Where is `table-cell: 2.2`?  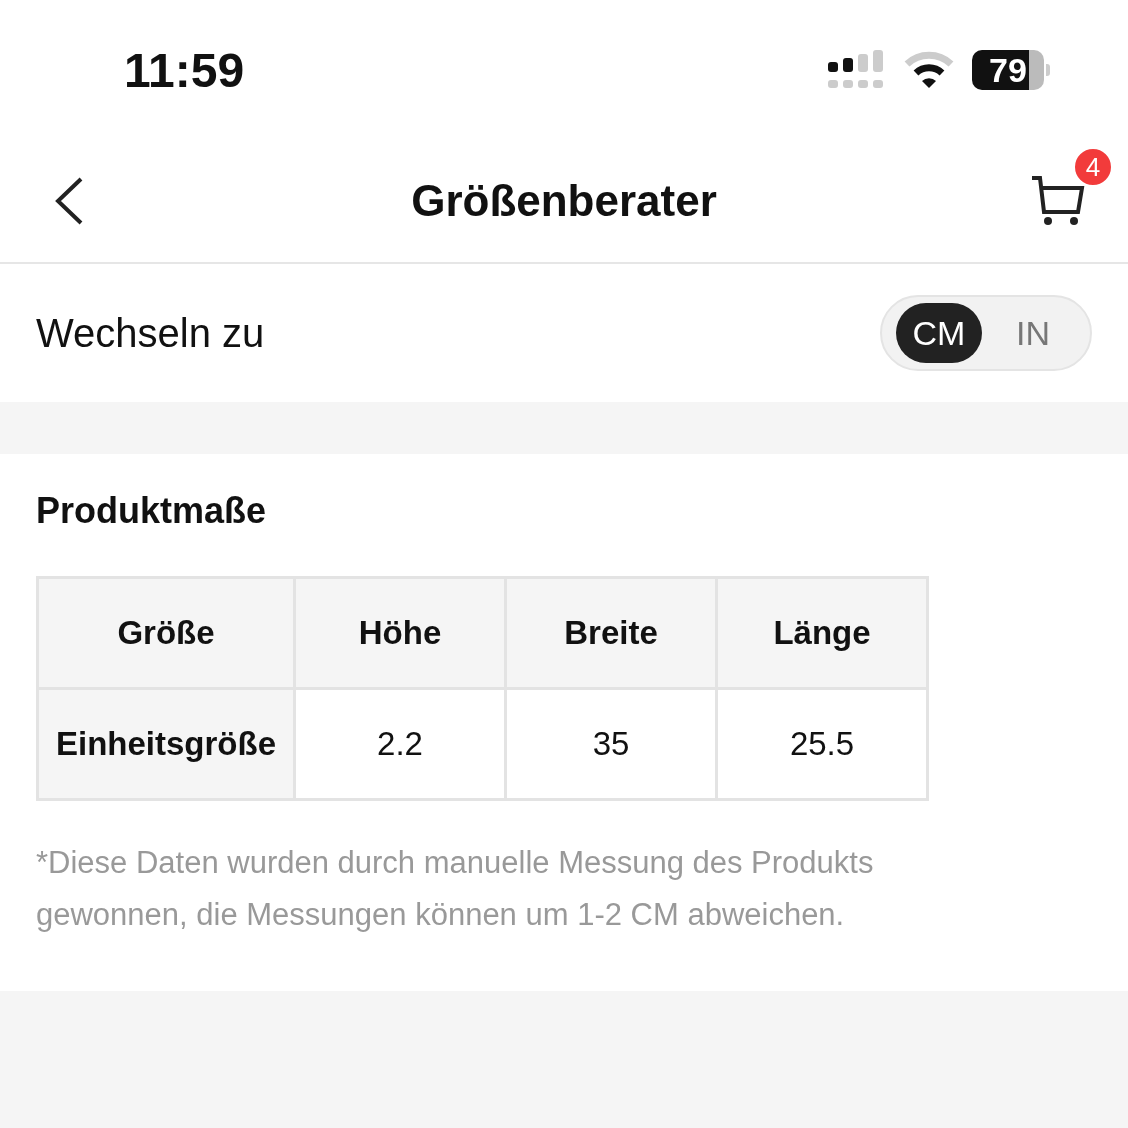 table-cell: 2.2 is located at coordinates (400, 744).